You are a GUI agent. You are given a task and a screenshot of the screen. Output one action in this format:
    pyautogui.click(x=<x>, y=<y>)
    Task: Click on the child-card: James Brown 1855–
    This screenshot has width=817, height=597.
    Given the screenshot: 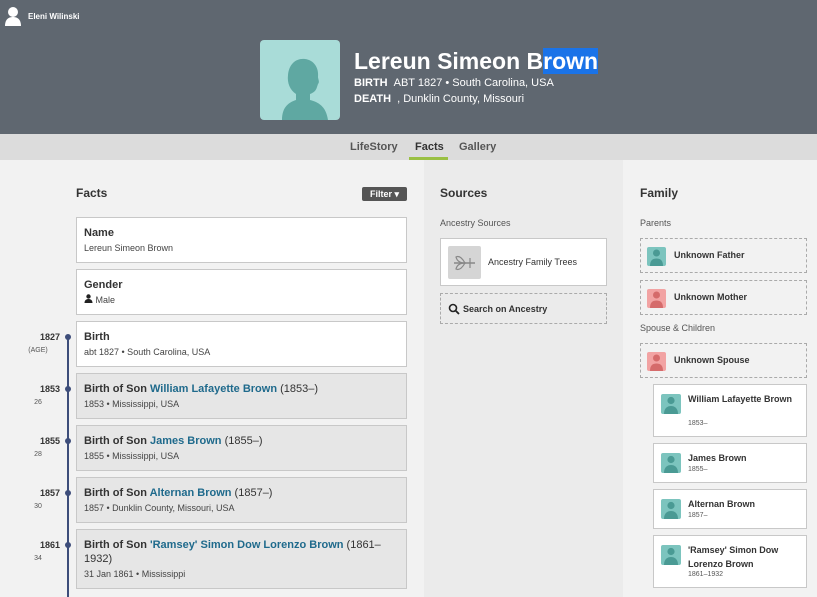 What is the action you would take?
    pyautogui.click(x=730, y=463)
    